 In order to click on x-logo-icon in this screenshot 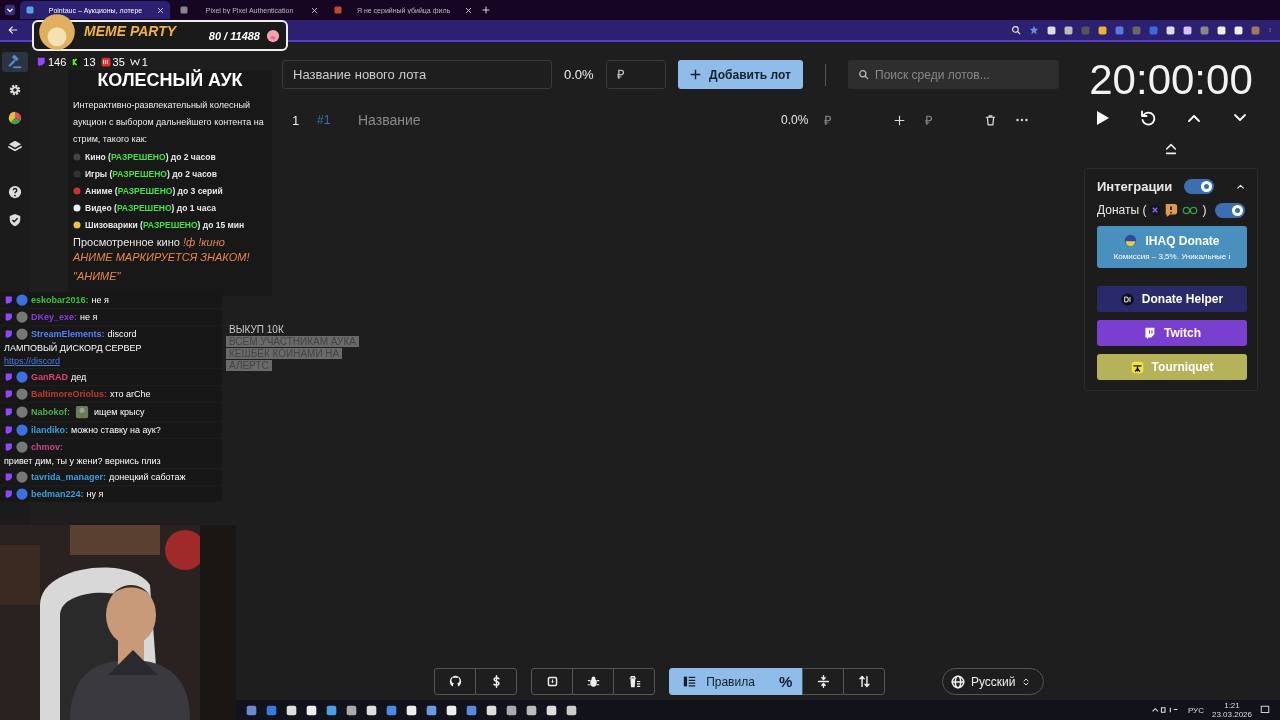, I will do `click(1155, 210)`.